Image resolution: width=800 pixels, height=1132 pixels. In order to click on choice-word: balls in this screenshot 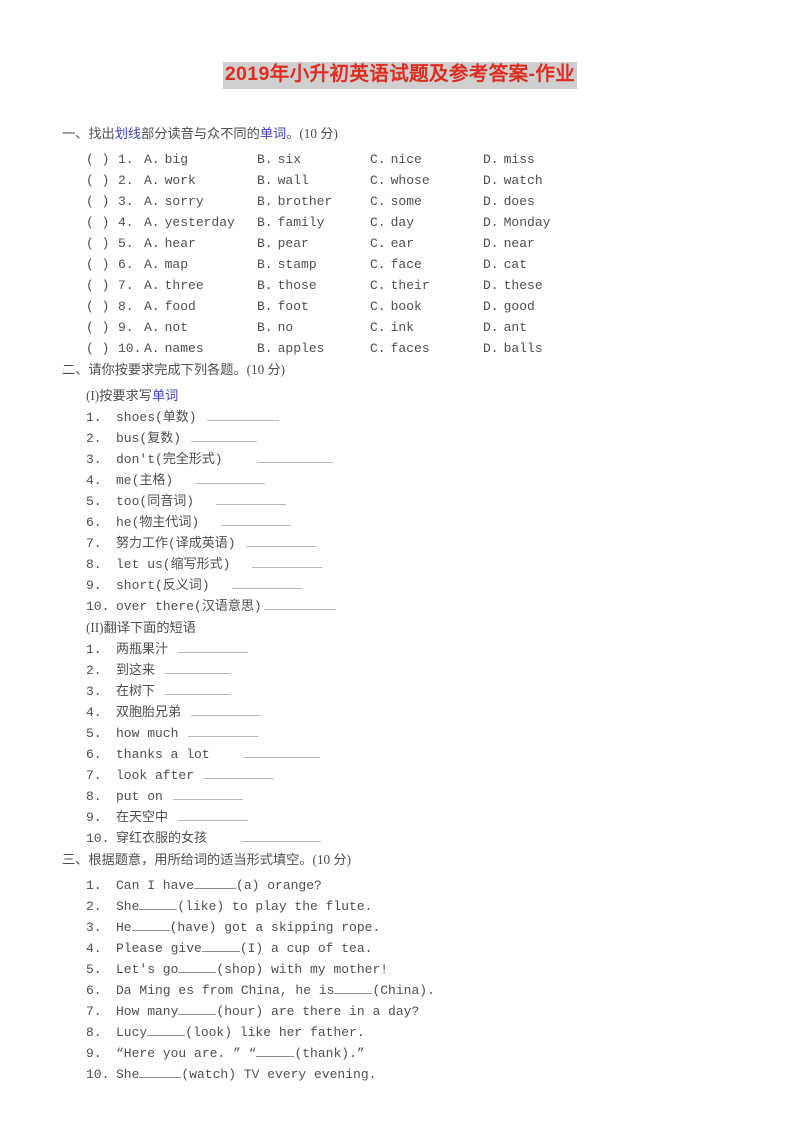, I will do `click(523, 348)`.